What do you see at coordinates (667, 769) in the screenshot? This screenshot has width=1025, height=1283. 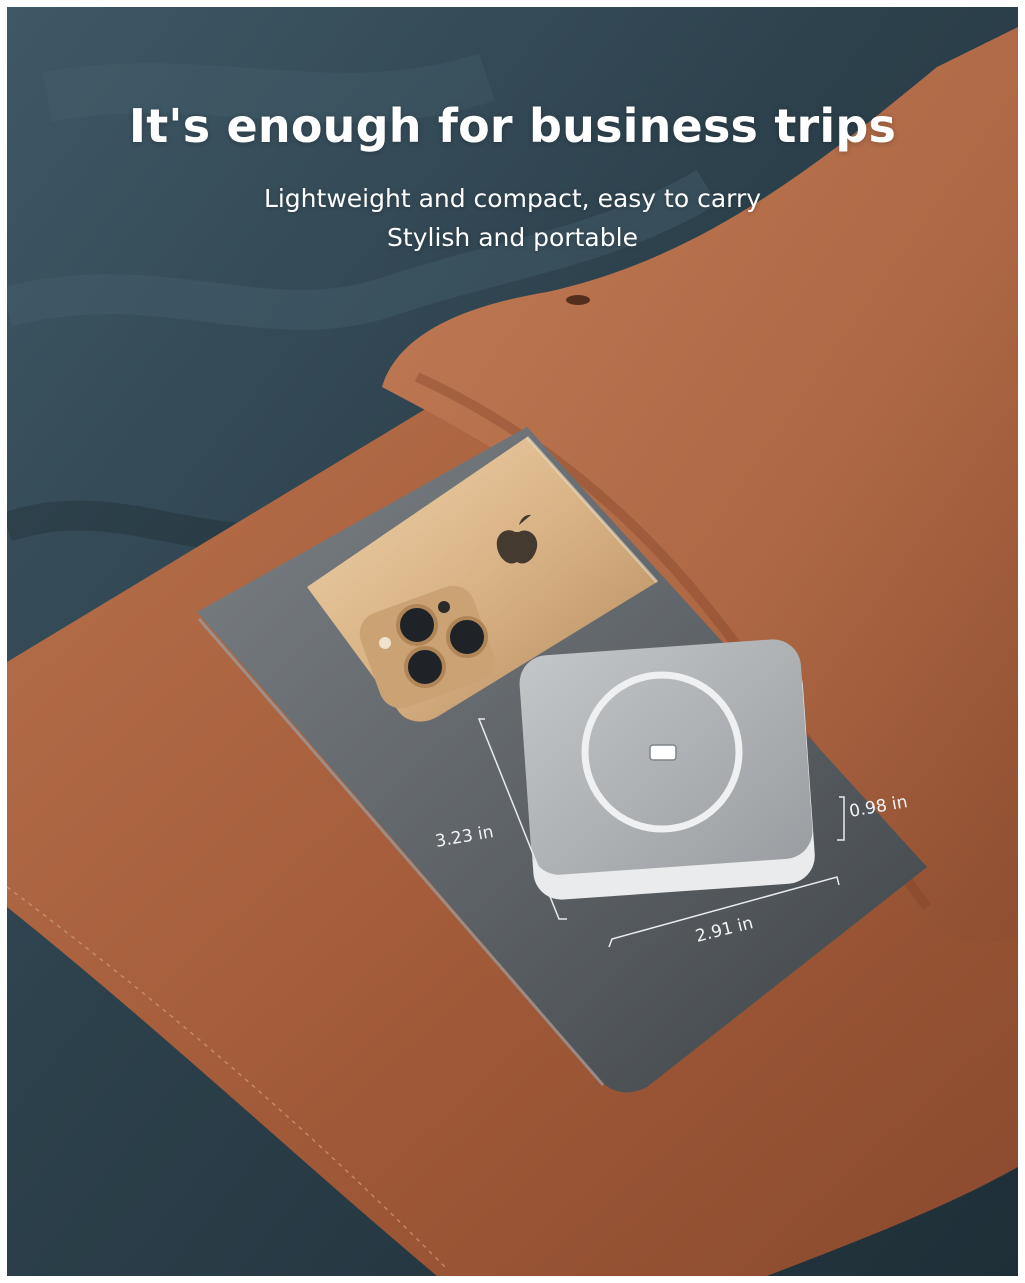 I see `wireless-charger` at bounding box center [667, 769].